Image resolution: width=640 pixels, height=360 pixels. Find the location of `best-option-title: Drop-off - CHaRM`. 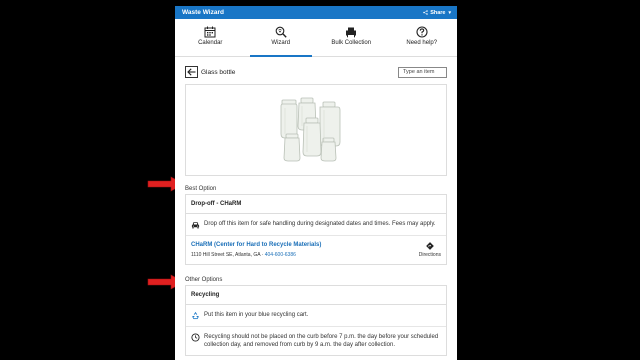

best-option-title: Drop-off - CHaRM is located at coordinates (316, 204).